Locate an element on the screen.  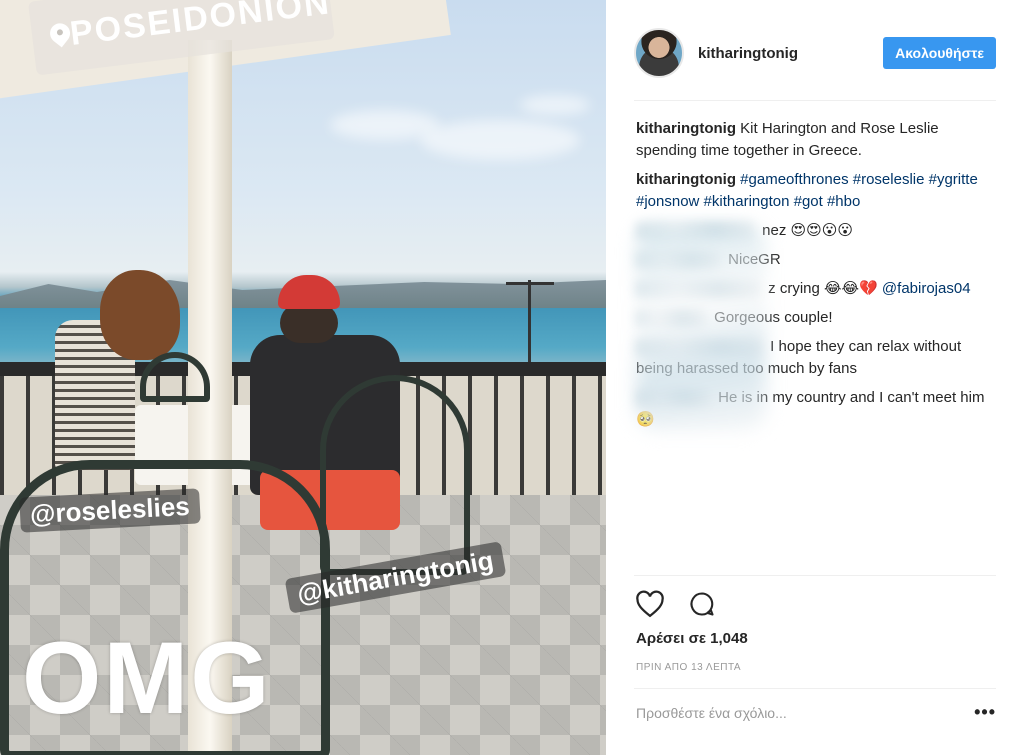
person-woman is located at coordinates (117, 370).